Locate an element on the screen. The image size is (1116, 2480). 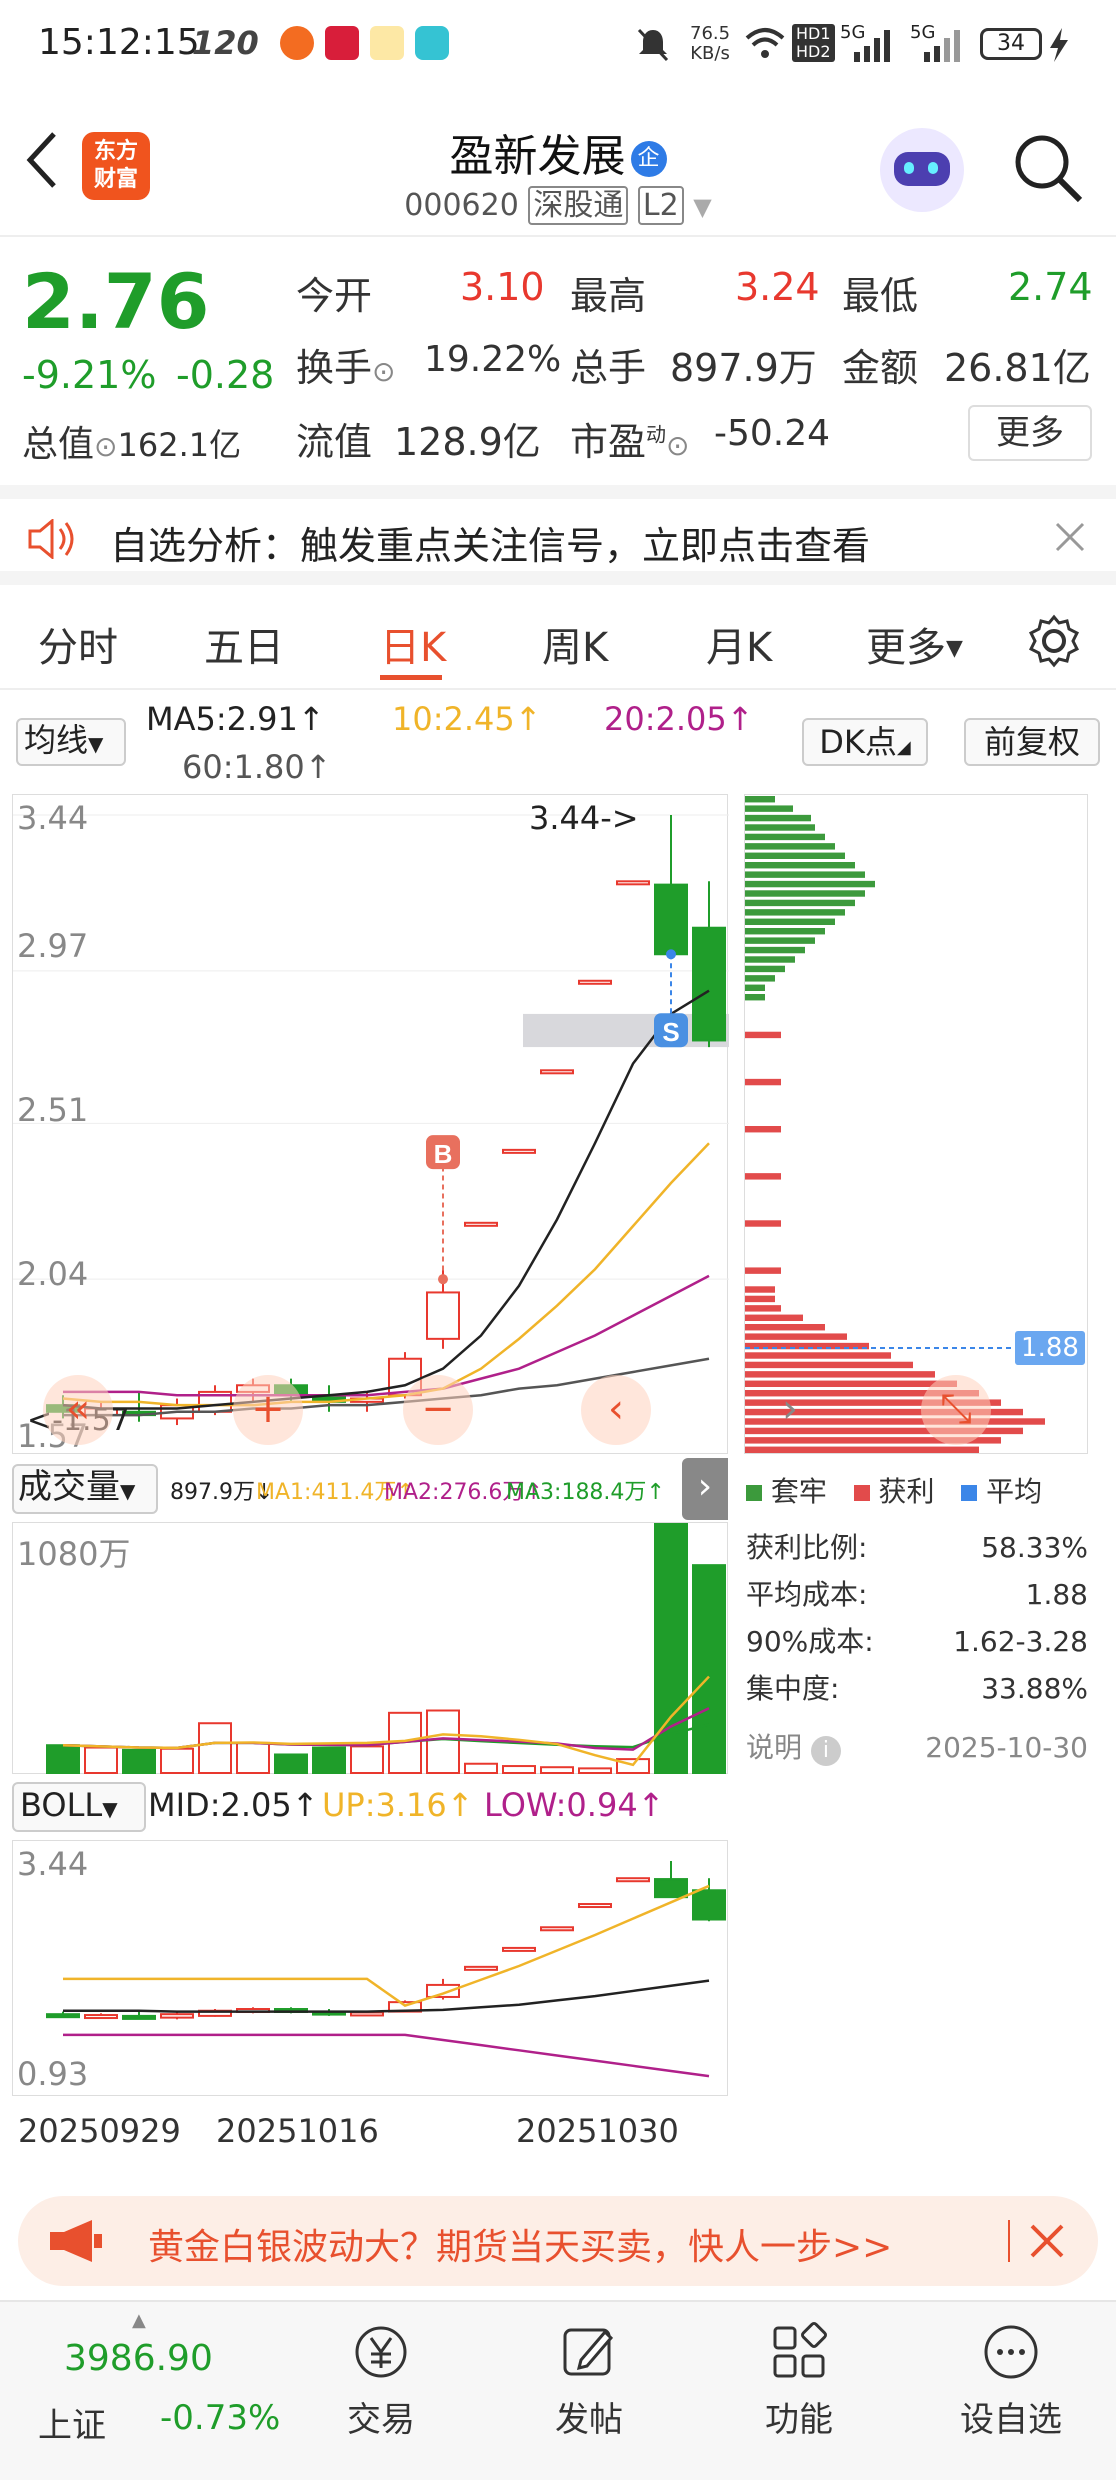
scroll-left-fast-button: « is located at coordinates (78, 1410).